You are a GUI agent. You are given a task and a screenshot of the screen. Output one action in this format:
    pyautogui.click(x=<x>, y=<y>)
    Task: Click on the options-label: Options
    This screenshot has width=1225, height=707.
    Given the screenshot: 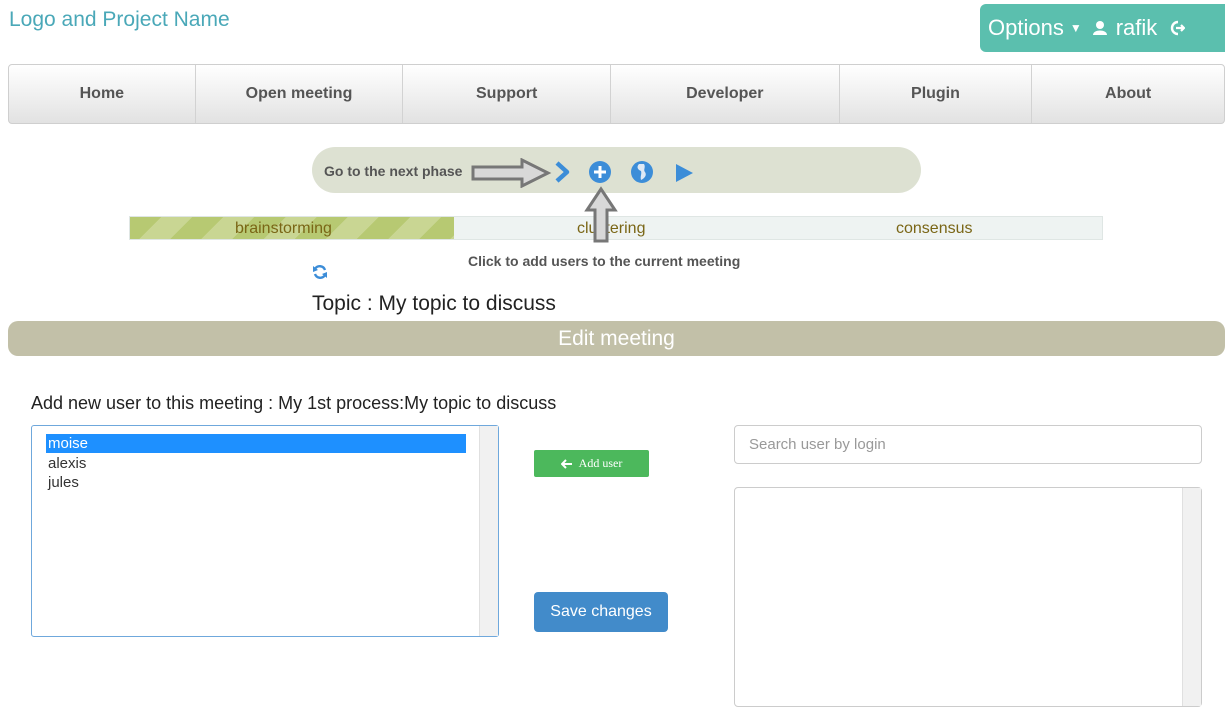 What is the action you would take?
    pyautogui.click(x=1026, y=28)
    